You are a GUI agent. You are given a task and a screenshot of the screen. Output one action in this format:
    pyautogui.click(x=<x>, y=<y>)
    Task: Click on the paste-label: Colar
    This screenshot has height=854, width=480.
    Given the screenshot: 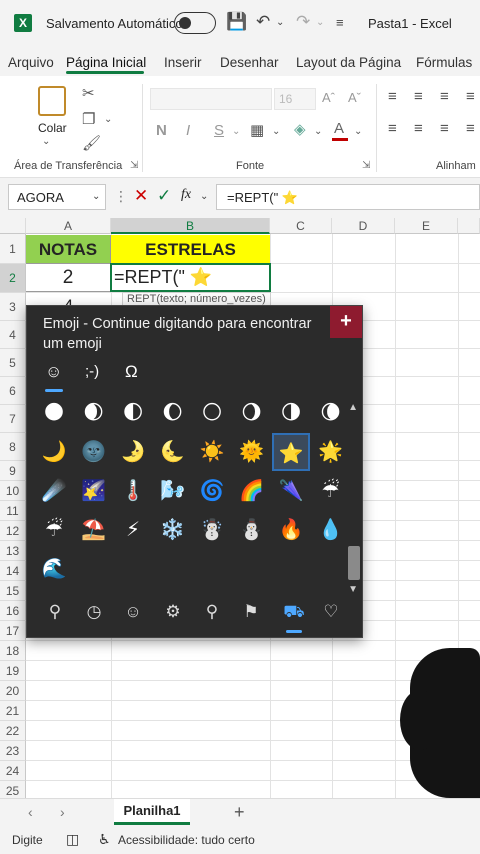 What is the action you would take?
    pyautogui.click(x=52, y=128)
    